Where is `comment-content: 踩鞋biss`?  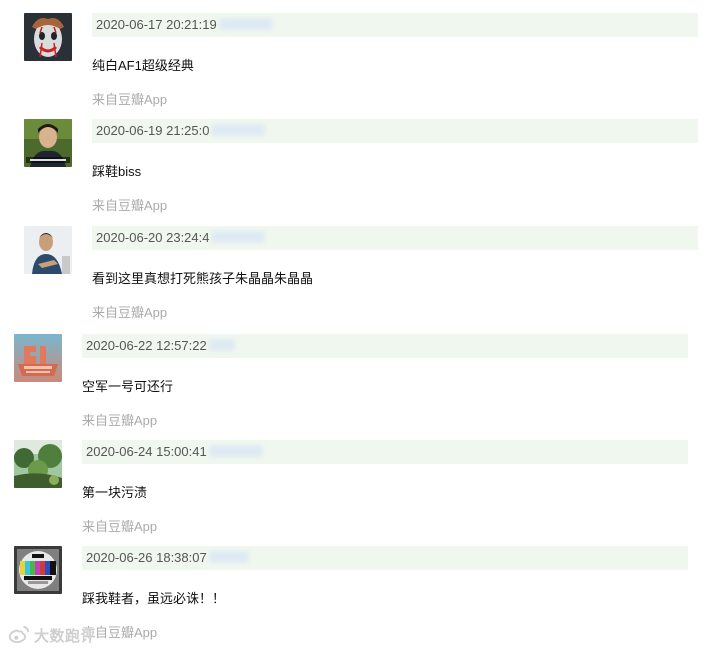 comment-content: 踩鞋biss is located at coordinates (117, 171).